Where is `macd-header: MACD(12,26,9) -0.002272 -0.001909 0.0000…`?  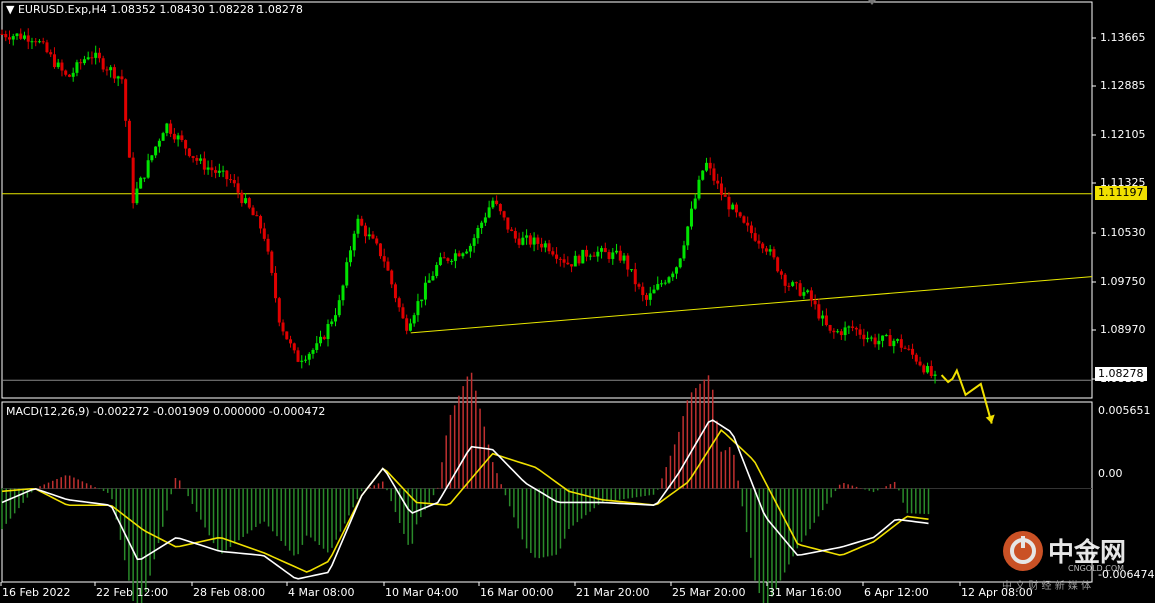 macd-header: MACD(12,26,9) -0.002272 -0.001909 0.0000… is located at coordinates (166, 411).